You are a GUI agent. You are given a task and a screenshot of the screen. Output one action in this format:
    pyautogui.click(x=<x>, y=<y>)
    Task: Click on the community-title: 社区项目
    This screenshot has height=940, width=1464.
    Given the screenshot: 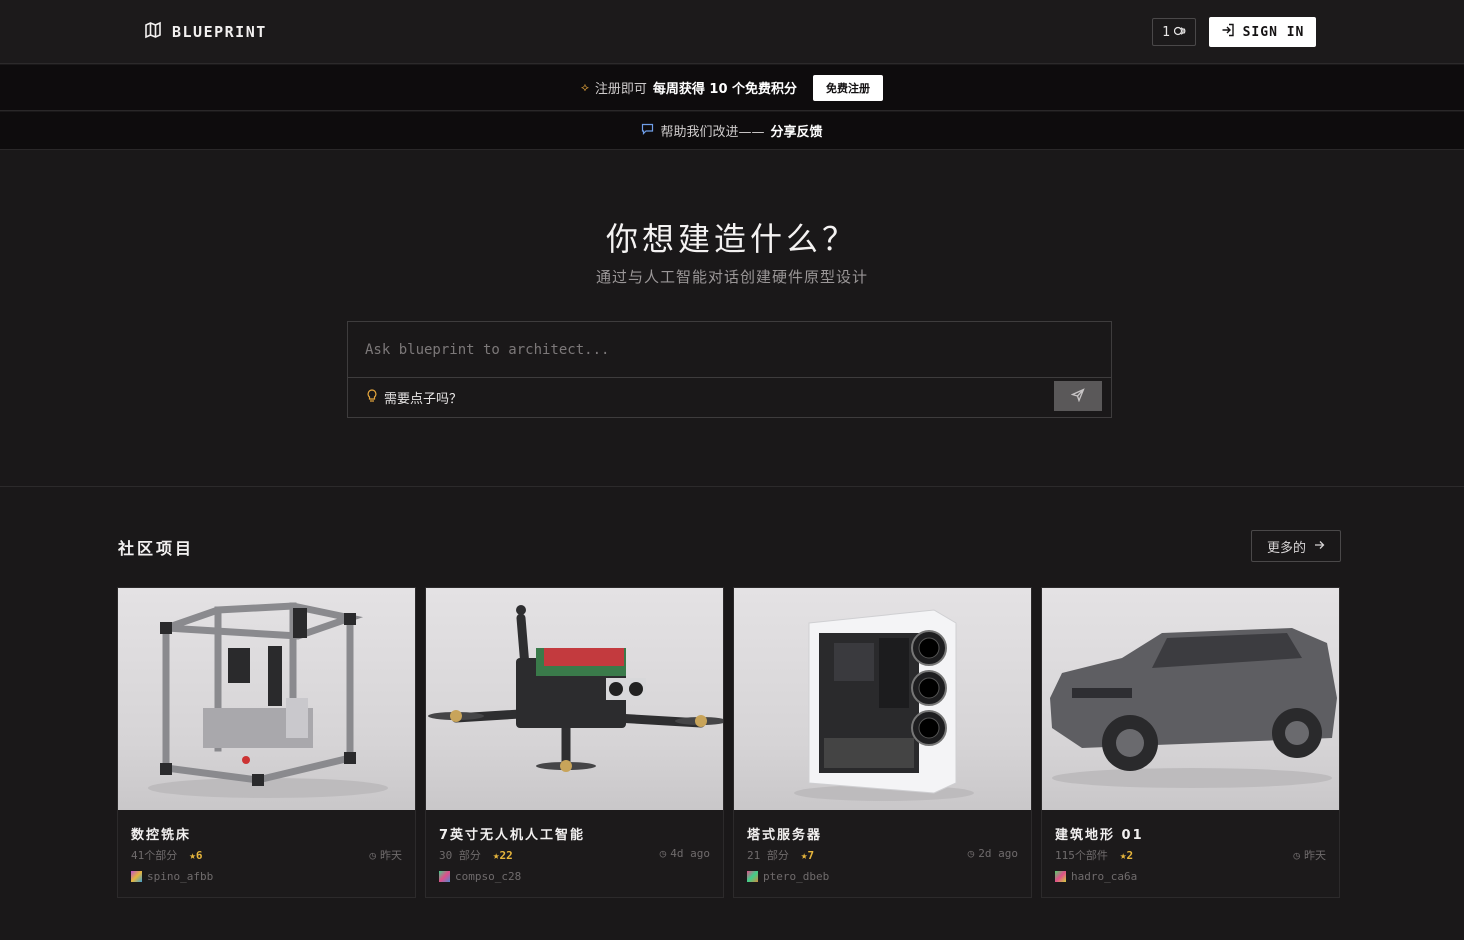 What is the action you would take?
    pyautogui.click(x=156, y=548)
    